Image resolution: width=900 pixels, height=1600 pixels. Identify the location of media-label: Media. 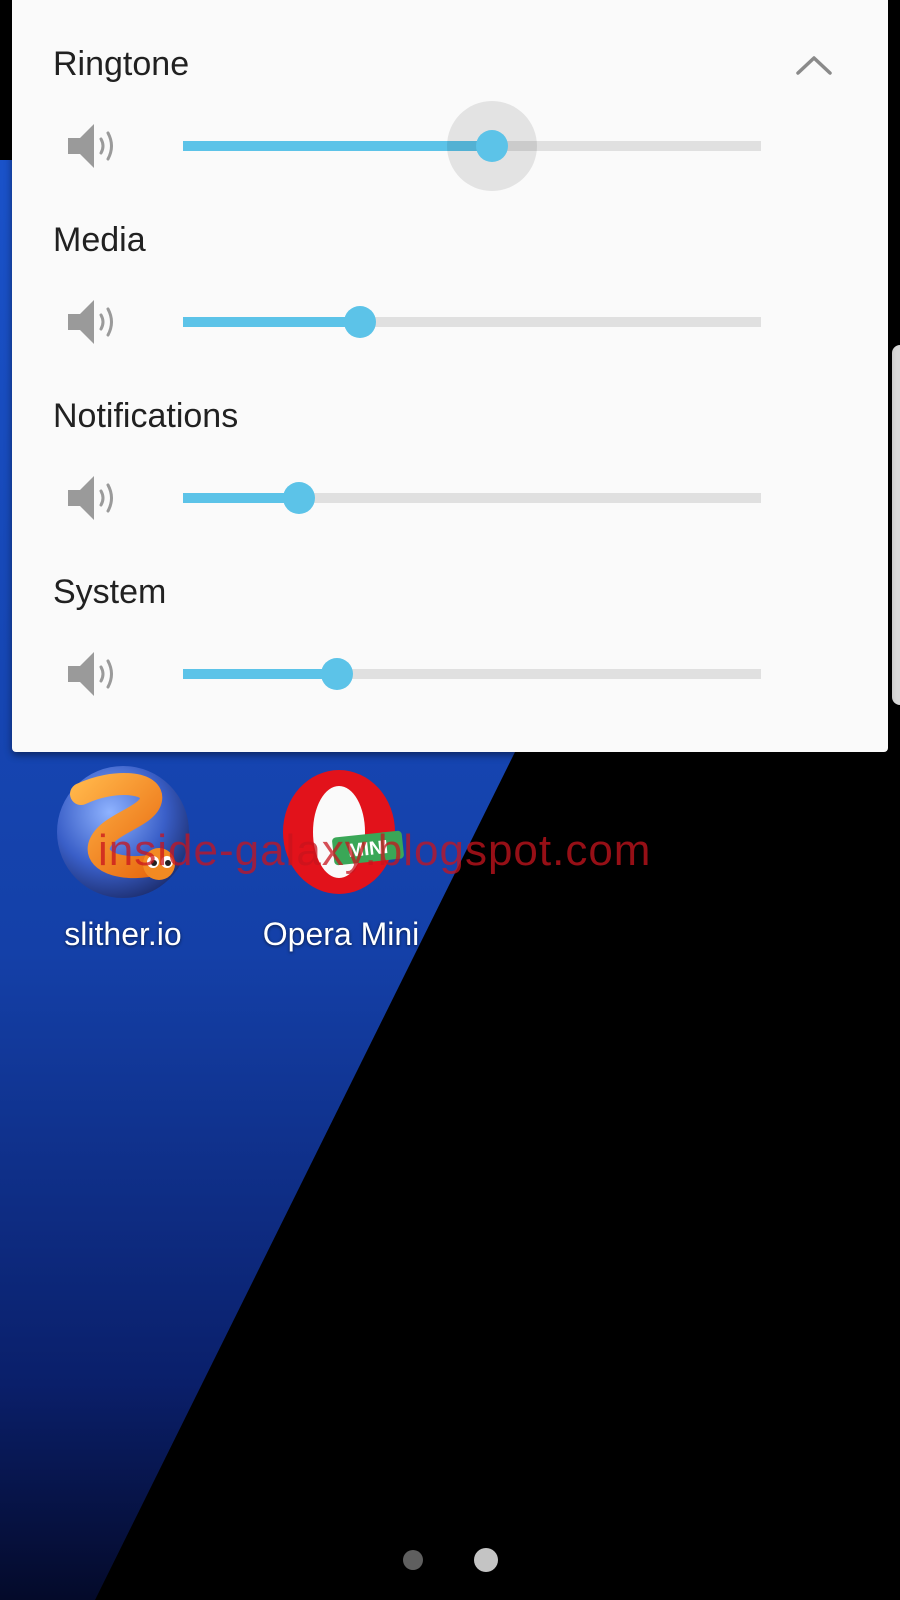
(99, 240).